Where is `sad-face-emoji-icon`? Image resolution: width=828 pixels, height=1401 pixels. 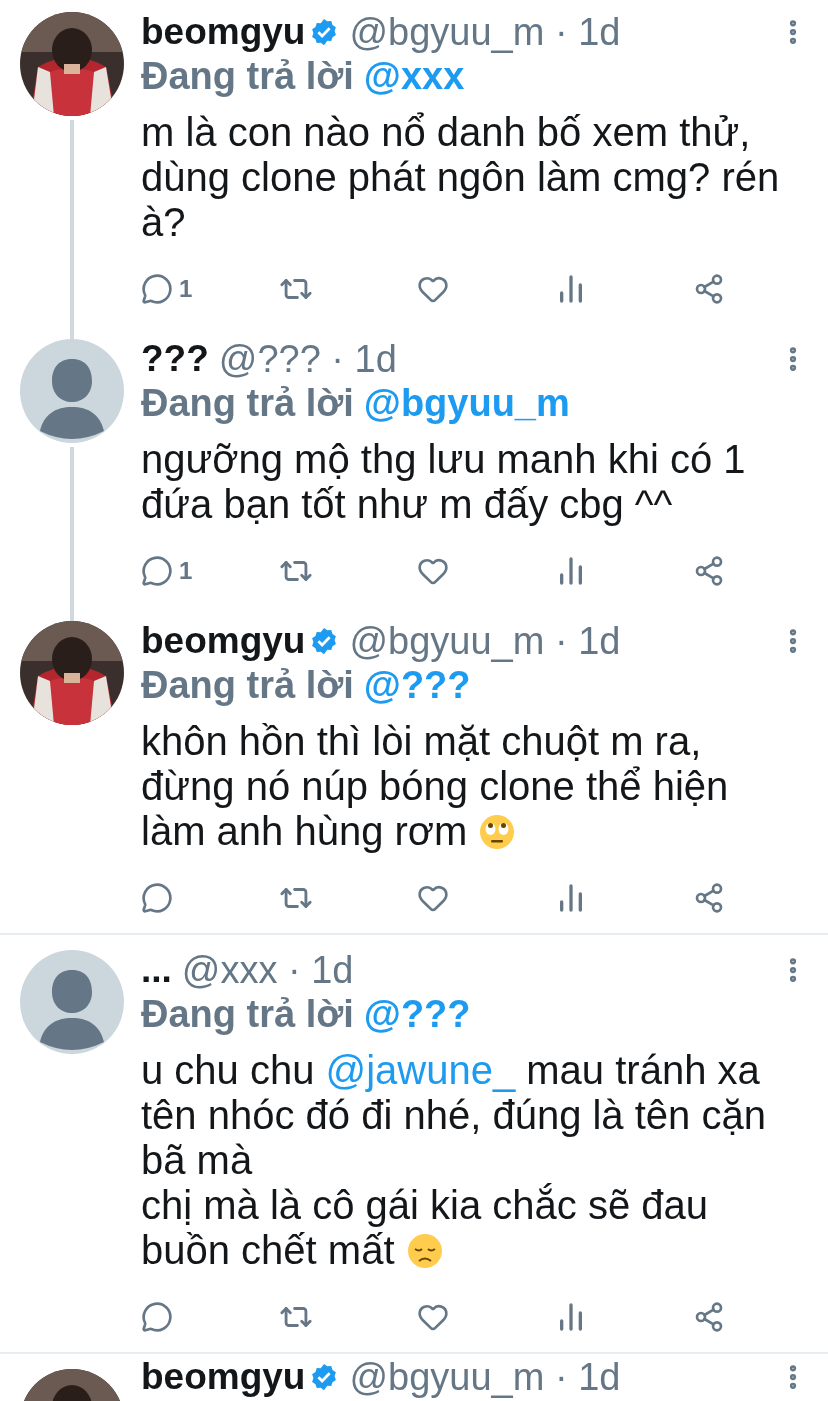 sad-face-emoji-icon is located at coordinates (424, 1250).